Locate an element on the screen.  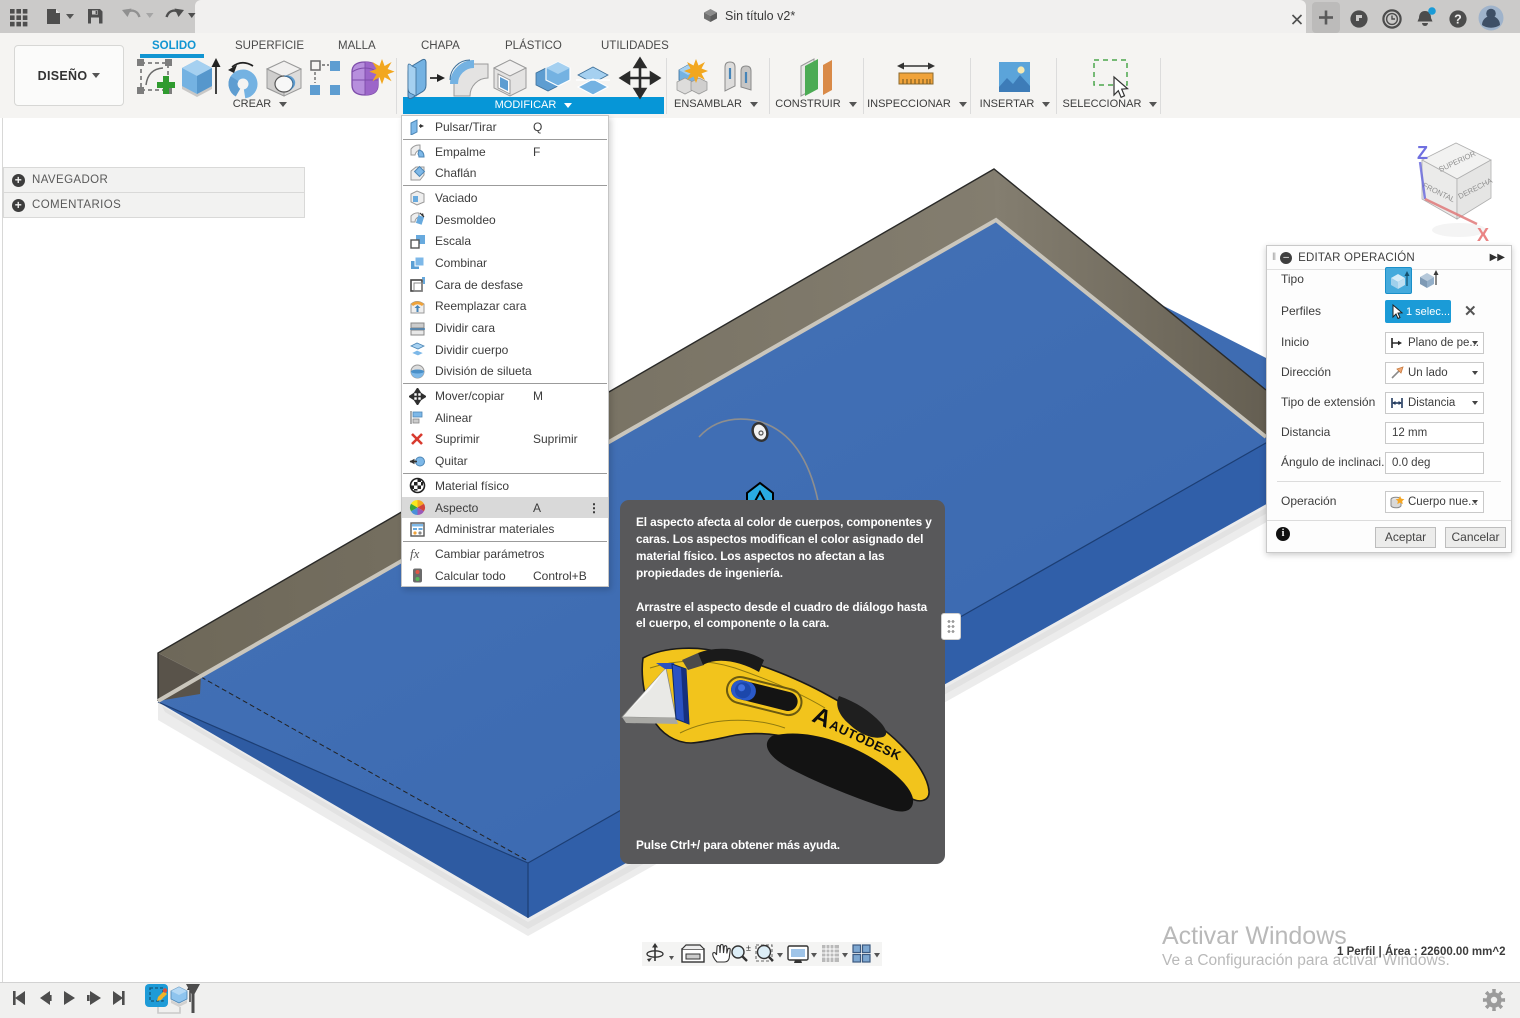
svg-text: fx is located at coordinates (415, 553).